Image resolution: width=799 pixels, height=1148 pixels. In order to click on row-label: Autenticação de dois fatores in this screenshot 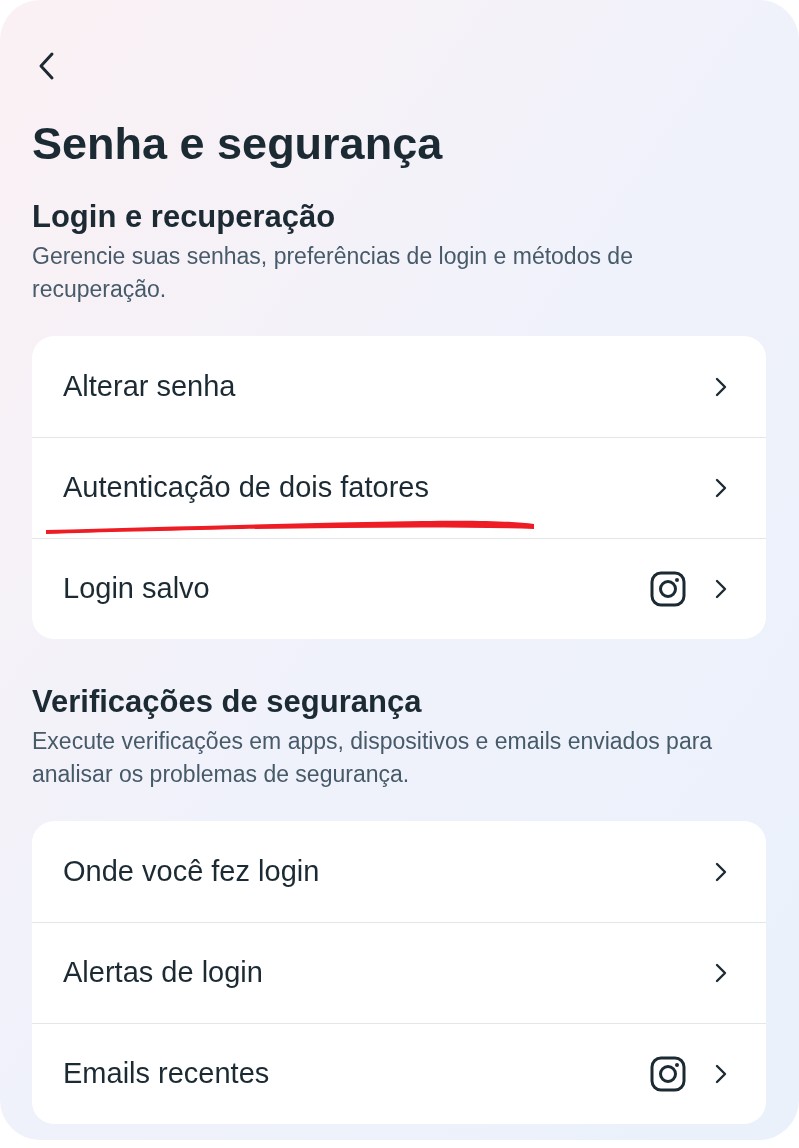, I will do `click(246, 488)`.